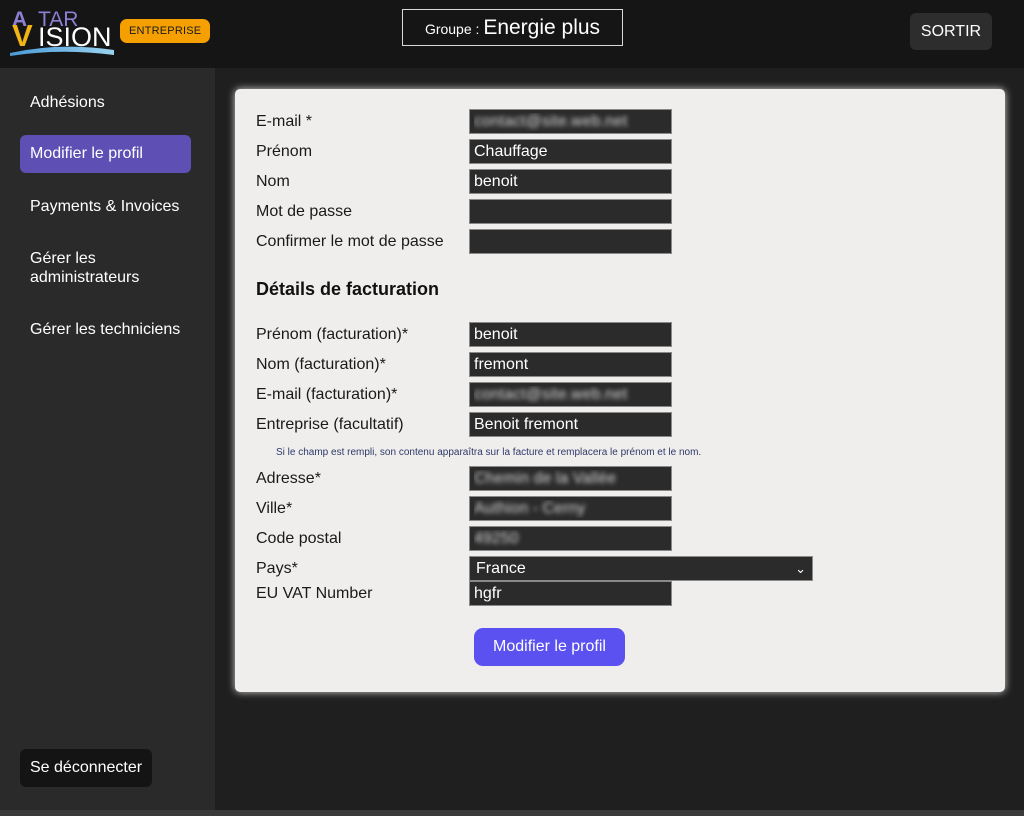 The height and width of the screenshot is (816, 1024). What do you see at coordinates (641, 568) in the screenshot?
I see `country-select: France ⌄` at bounding box center [641, 568].